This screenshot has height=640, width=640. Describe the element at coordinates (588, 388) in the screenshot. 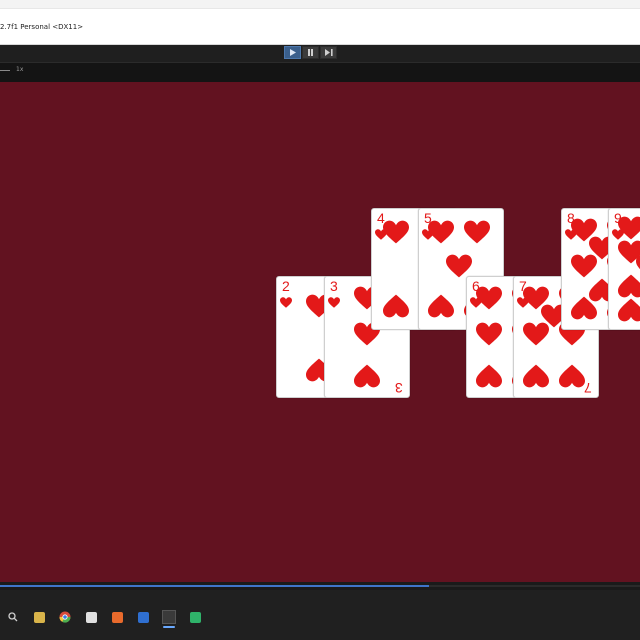

I see `card-rank-bottom: 7` at that location.